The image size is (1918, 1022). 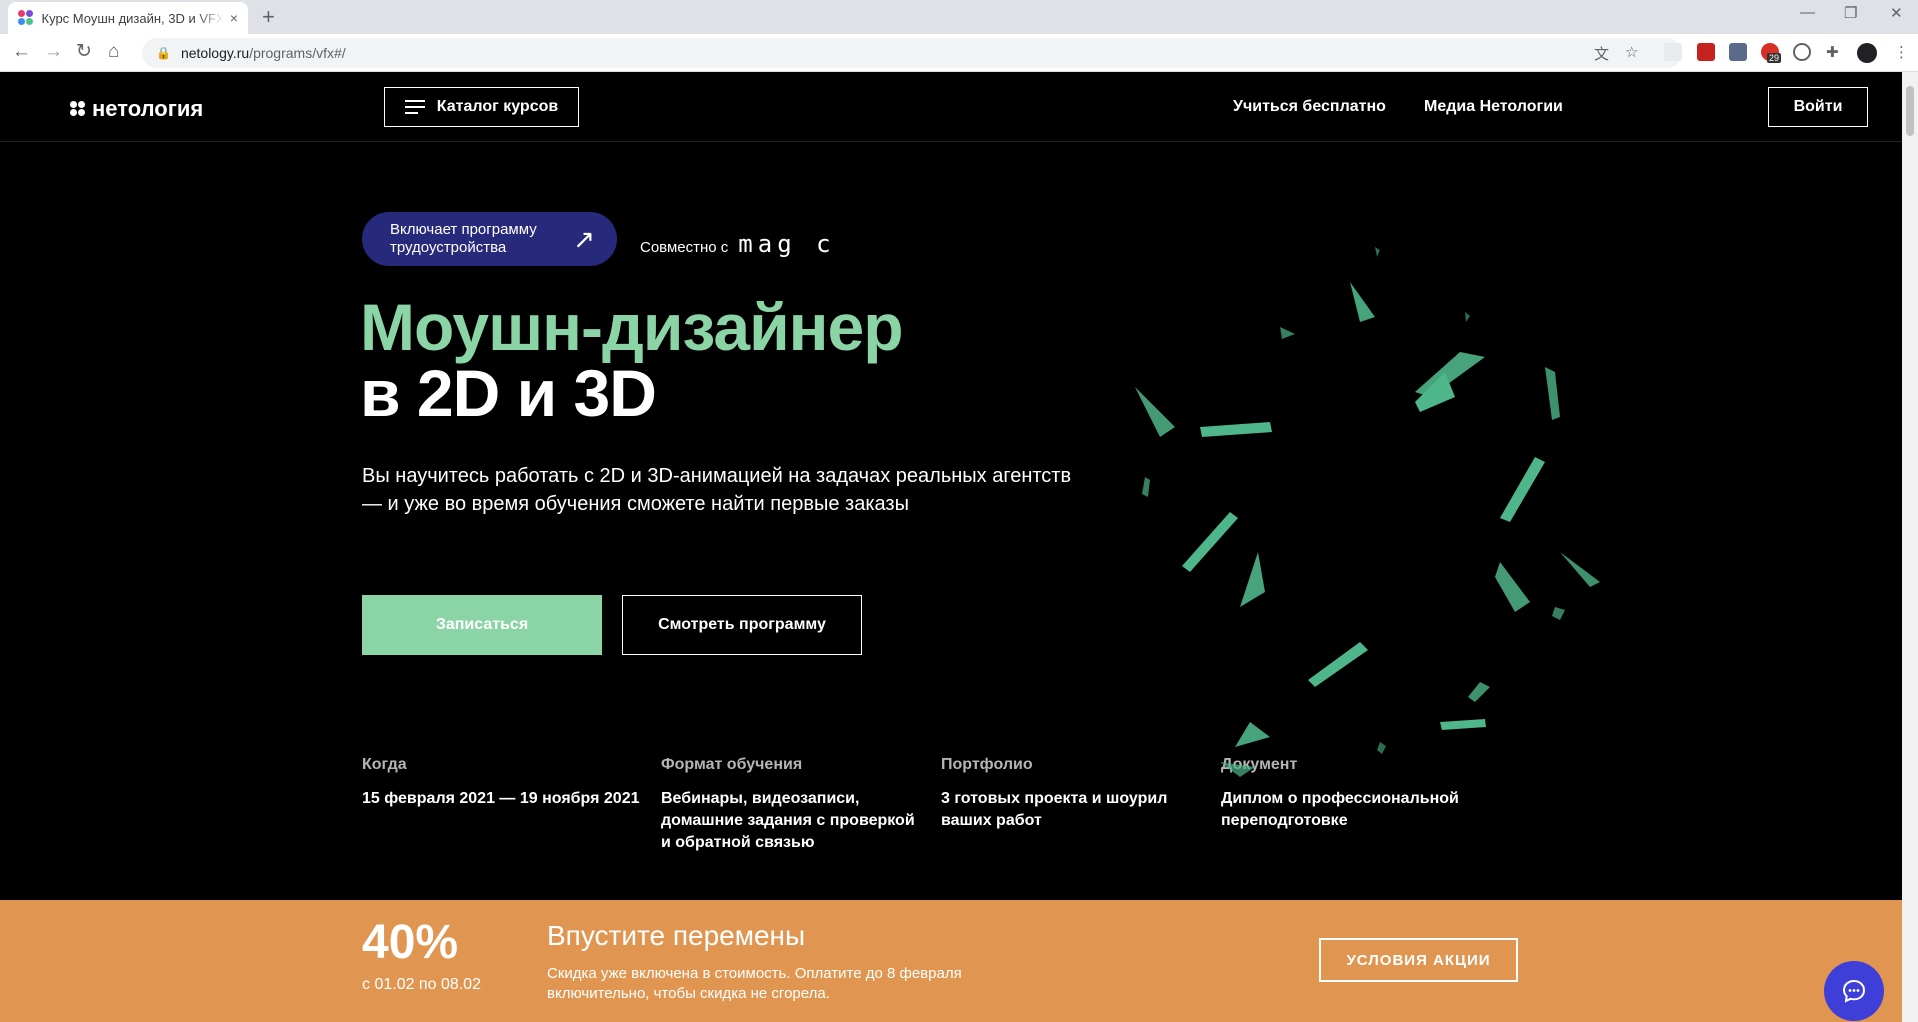 What do you see at coordinates (1493, 107) in the screenshot?
I see `nav-link-media: Медиа Нетологии` at bounding box center [1493, 107].